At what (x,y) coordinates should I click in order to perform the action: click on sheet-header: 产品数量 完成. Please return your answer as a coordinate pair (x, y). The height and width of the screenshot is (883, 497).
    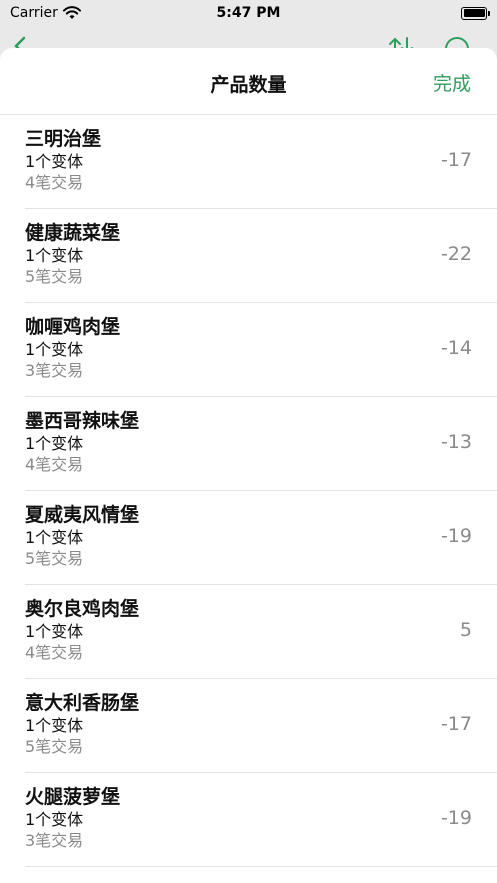
    Looking at the image, I should click on (248, 81).